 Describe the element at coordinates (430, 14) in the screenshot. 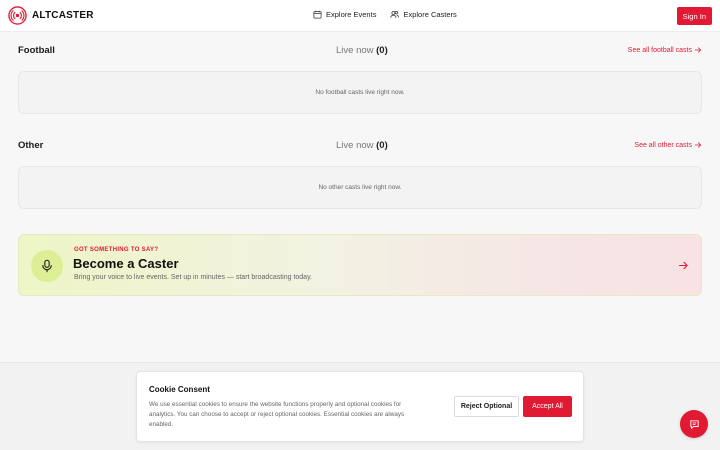

I see `nav-explore-casters-label: Explore Casters` at that location.